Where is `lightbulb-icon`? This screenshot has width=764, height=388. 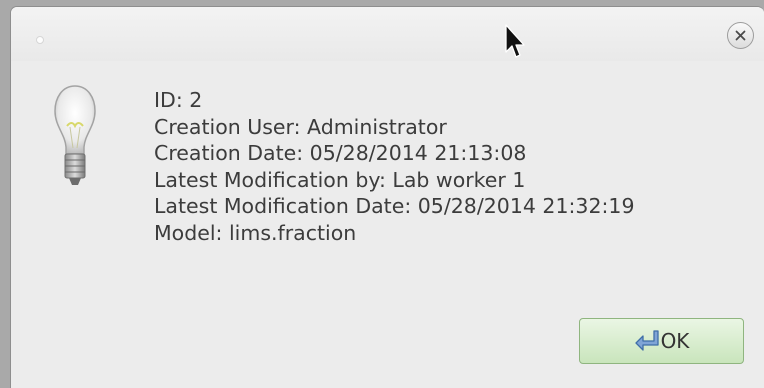
lightbulb-icon is located at coordinates (75, 140).